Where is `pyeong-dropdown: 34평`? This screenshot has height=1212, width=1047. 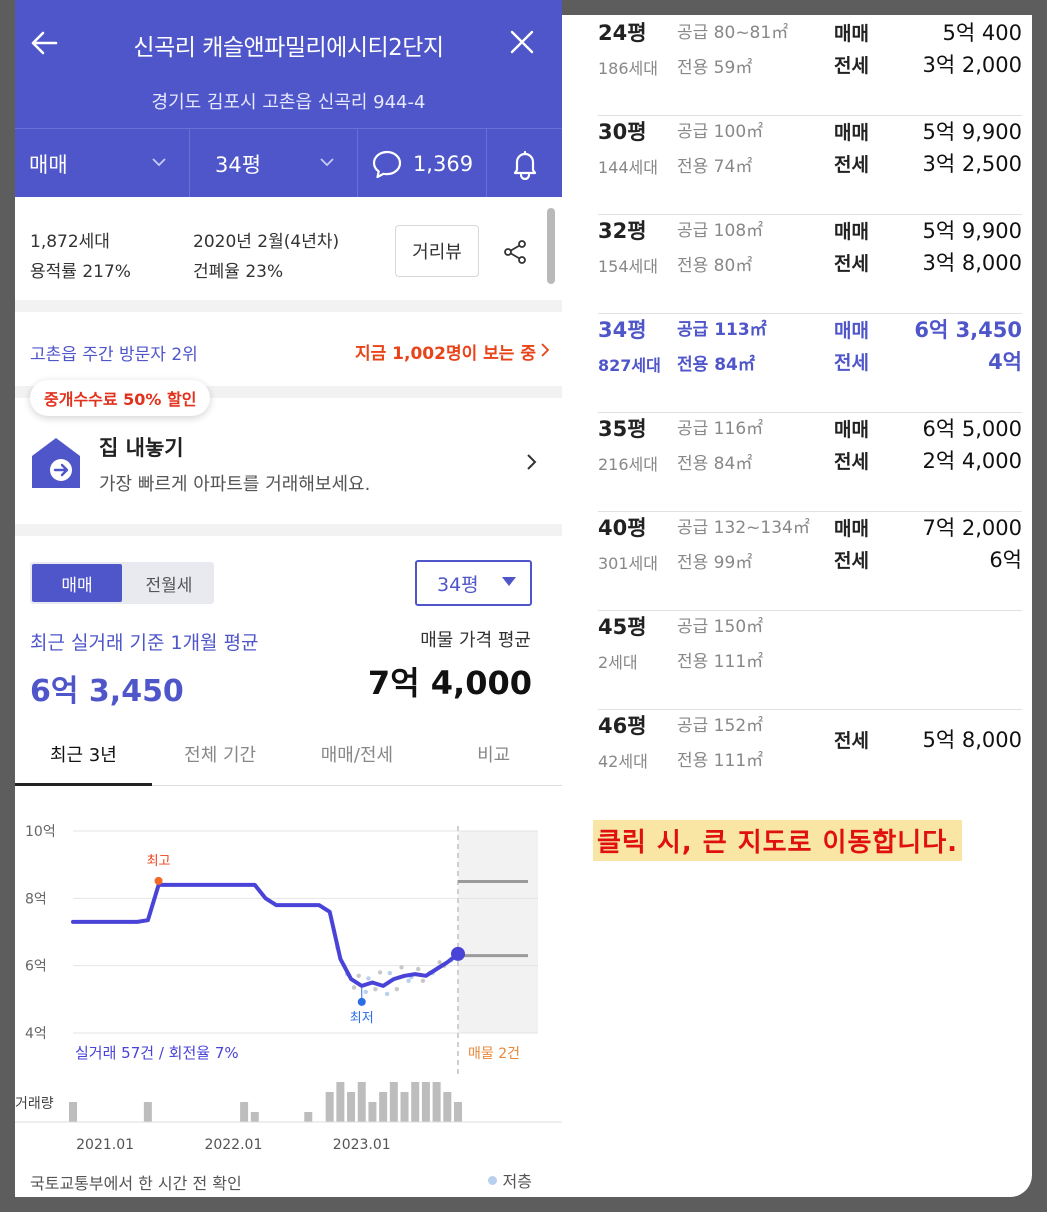
pyeong-dropdown: 34평 is located at coordinates (274, 163).